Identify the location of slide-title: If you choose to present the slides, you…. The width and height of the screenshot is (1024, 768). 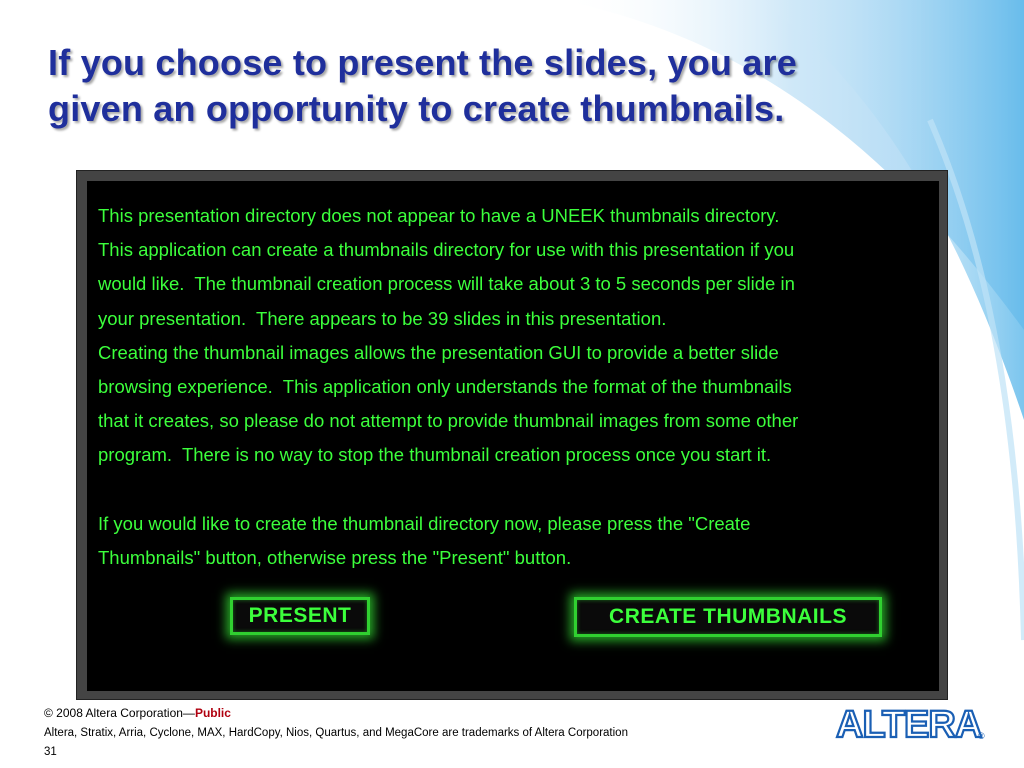
(498, 86).